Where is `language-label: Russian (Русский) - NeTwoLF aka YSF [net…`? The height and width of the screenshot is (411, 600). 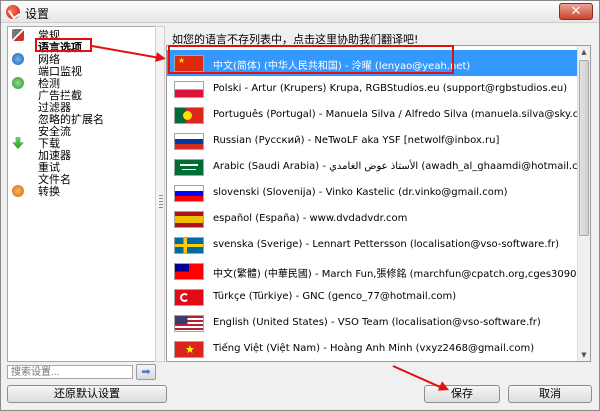 language-label: Russian (Русский) - NeTwoLF aka YSF [net… is located at coordinates (356, 140).